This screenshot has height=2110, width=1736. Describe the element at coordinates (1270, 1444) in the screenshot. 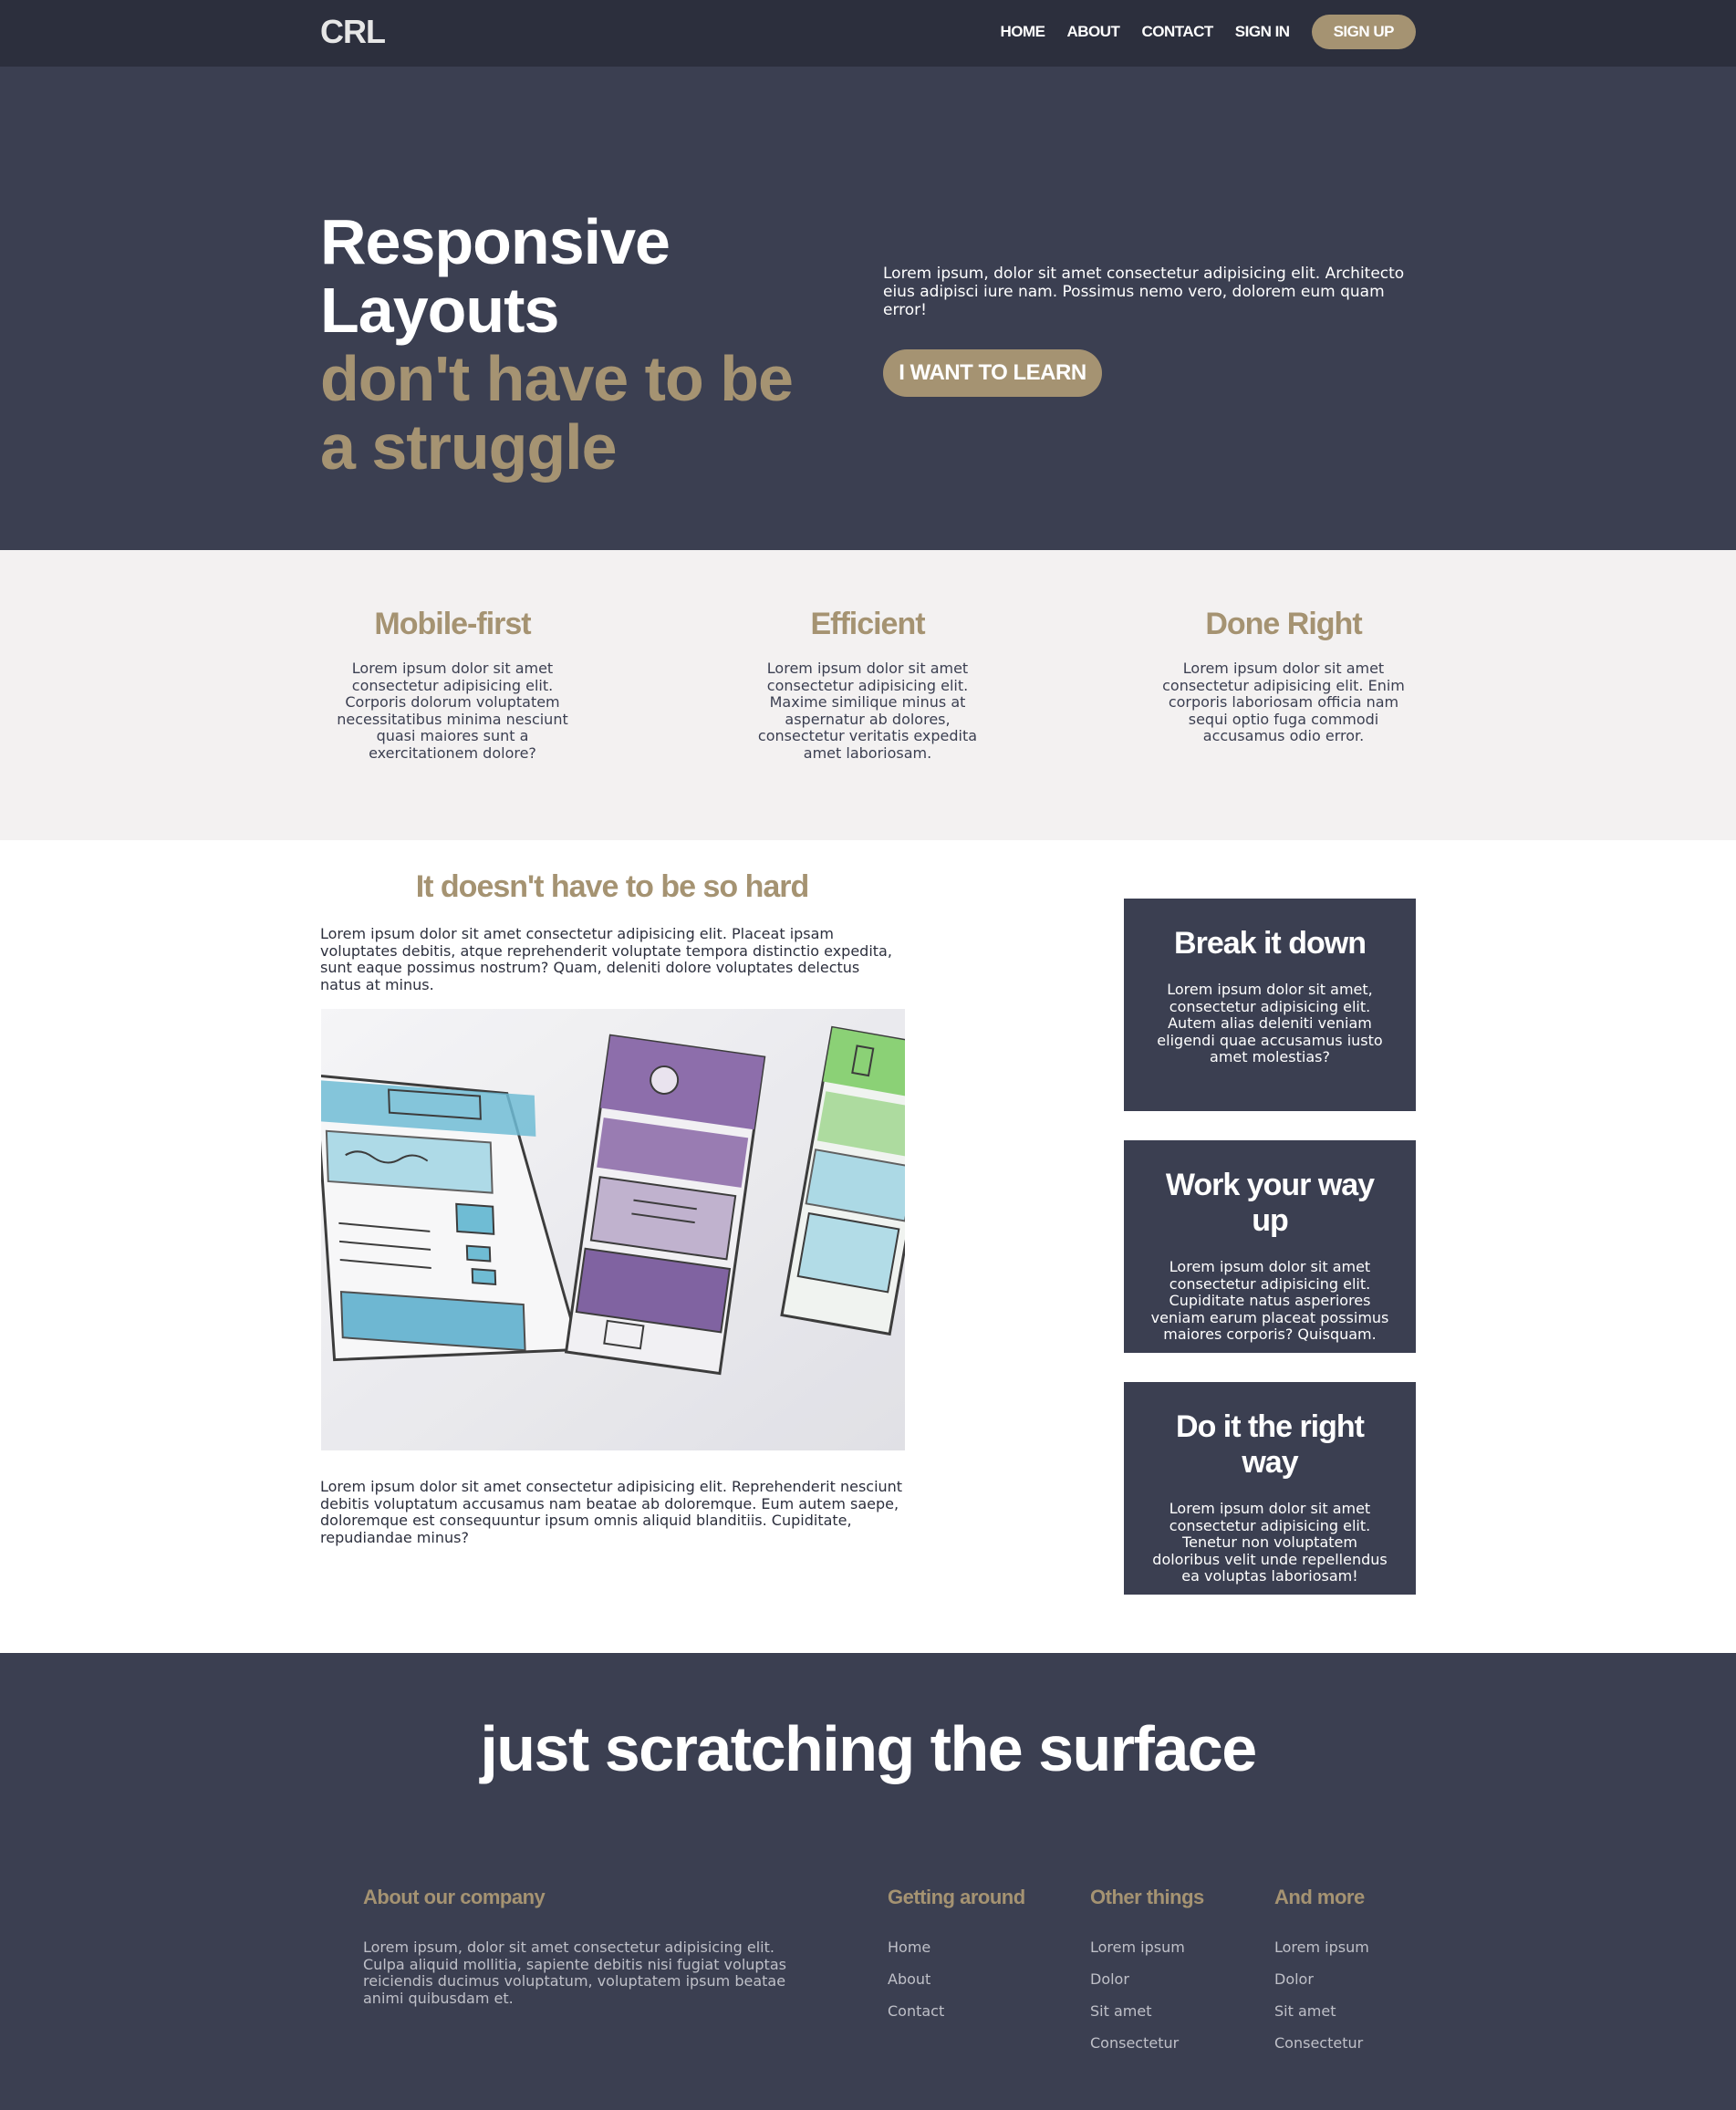

I see `card-title: Do it the right way` at that location.